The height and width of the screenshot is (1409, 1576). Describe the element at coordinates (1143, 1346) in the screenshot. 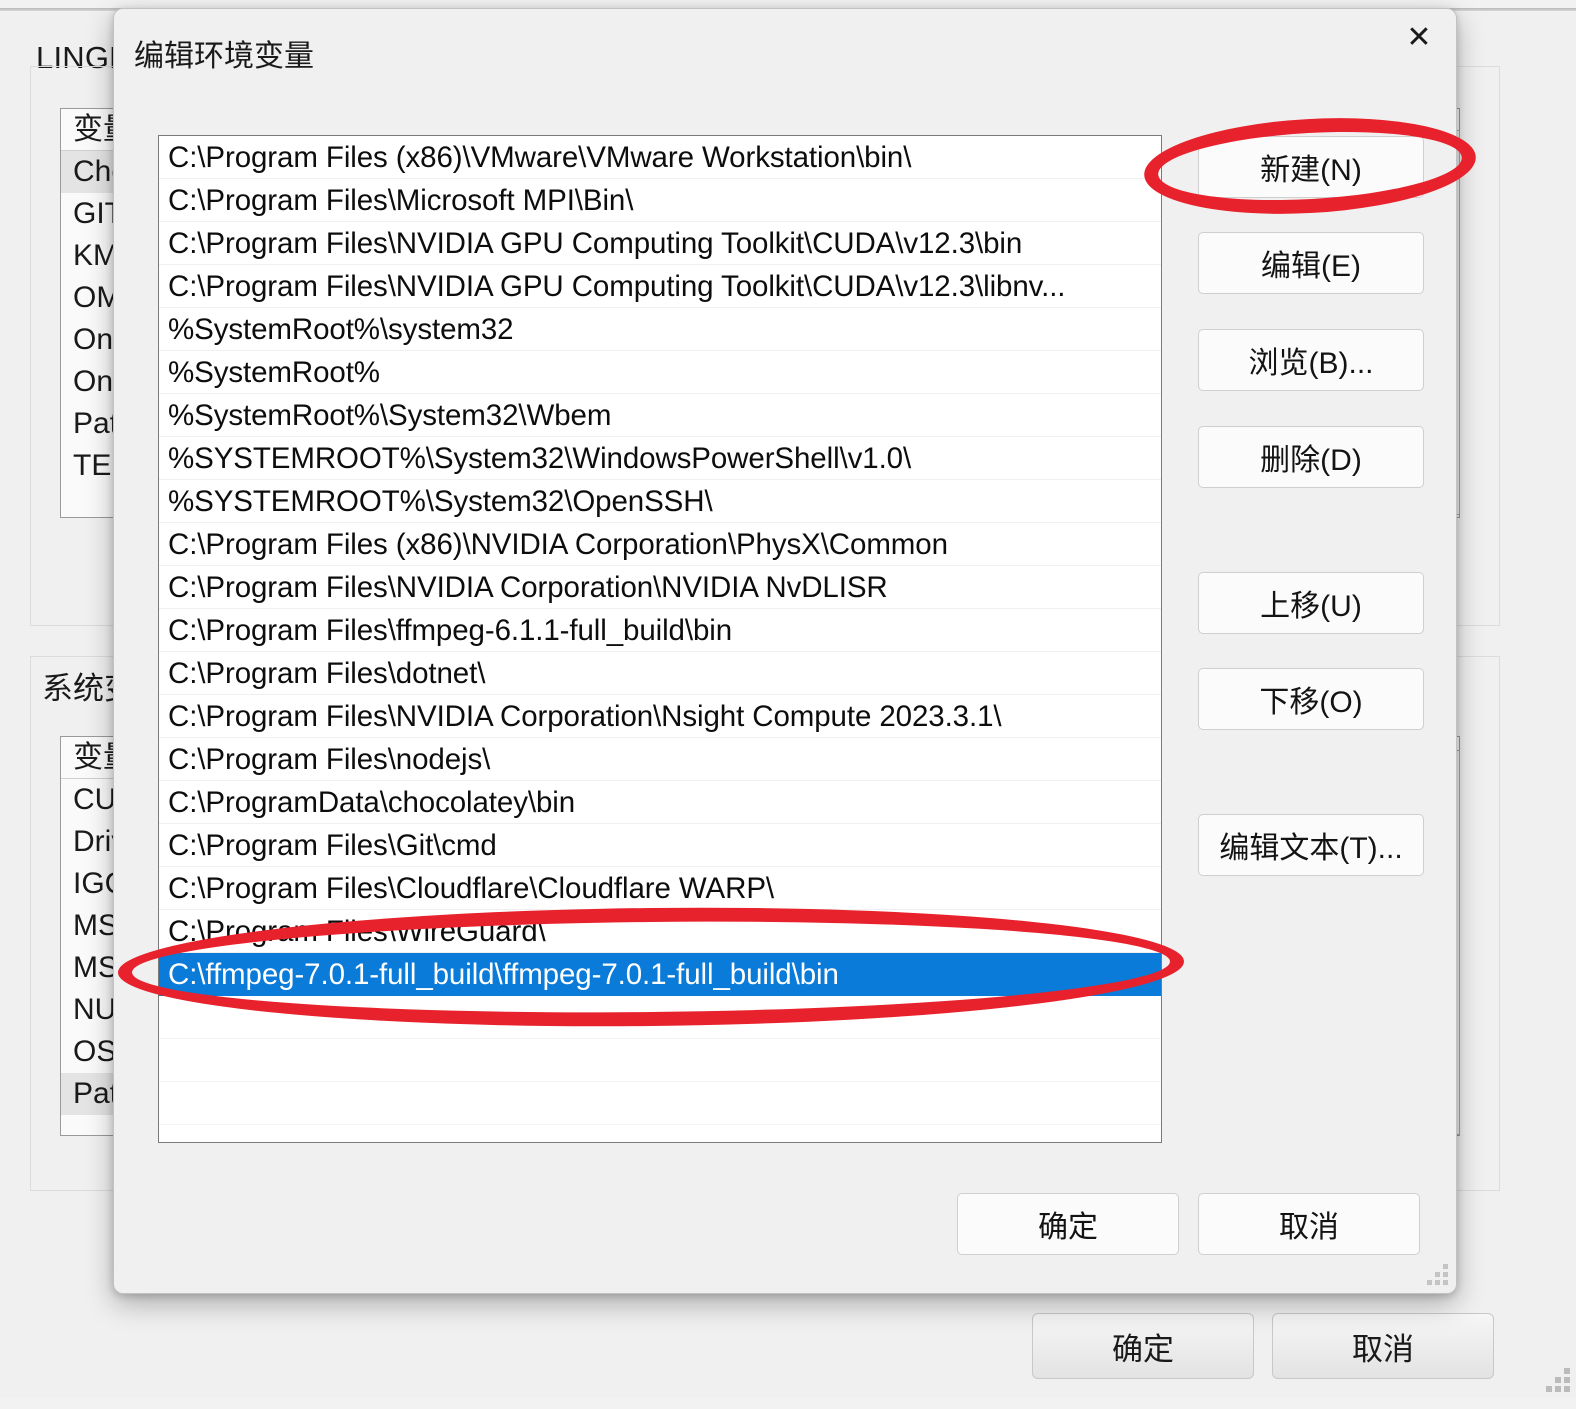

I see `background-ok-button: 确定` at that location.